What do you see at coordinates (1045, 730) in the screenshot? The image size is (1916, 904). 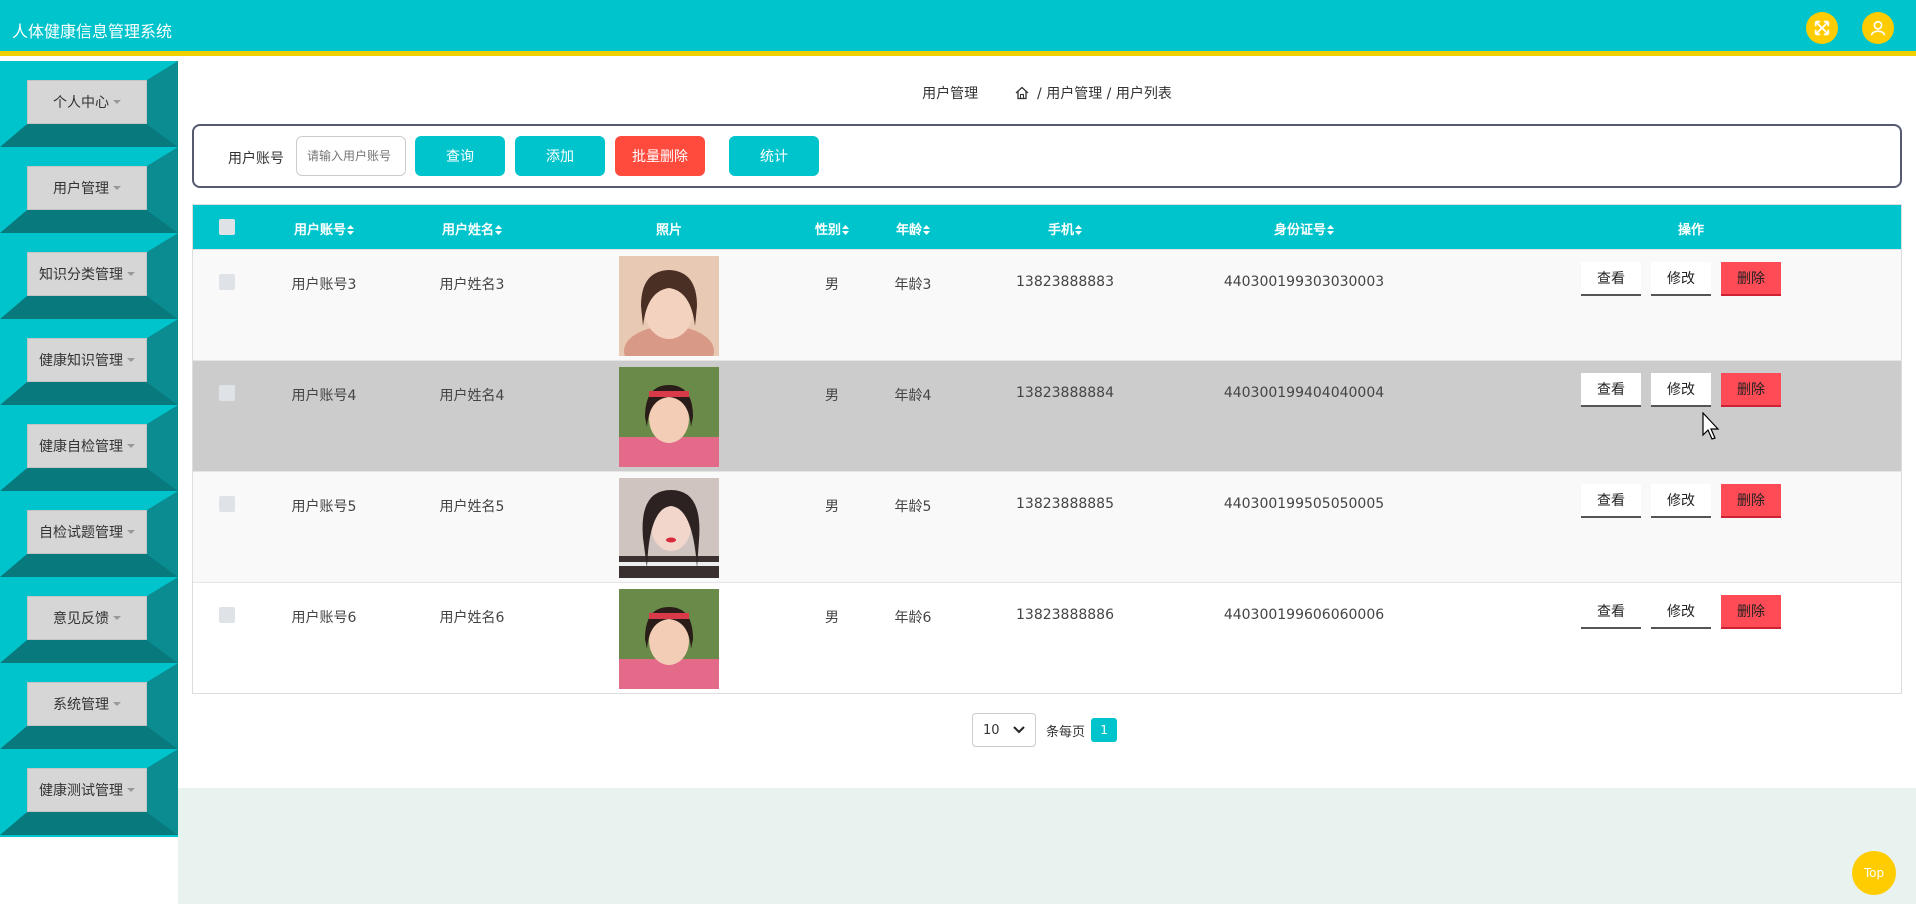 I see `pagination: 10 条每页 1` at bounding box center [1045, 730].